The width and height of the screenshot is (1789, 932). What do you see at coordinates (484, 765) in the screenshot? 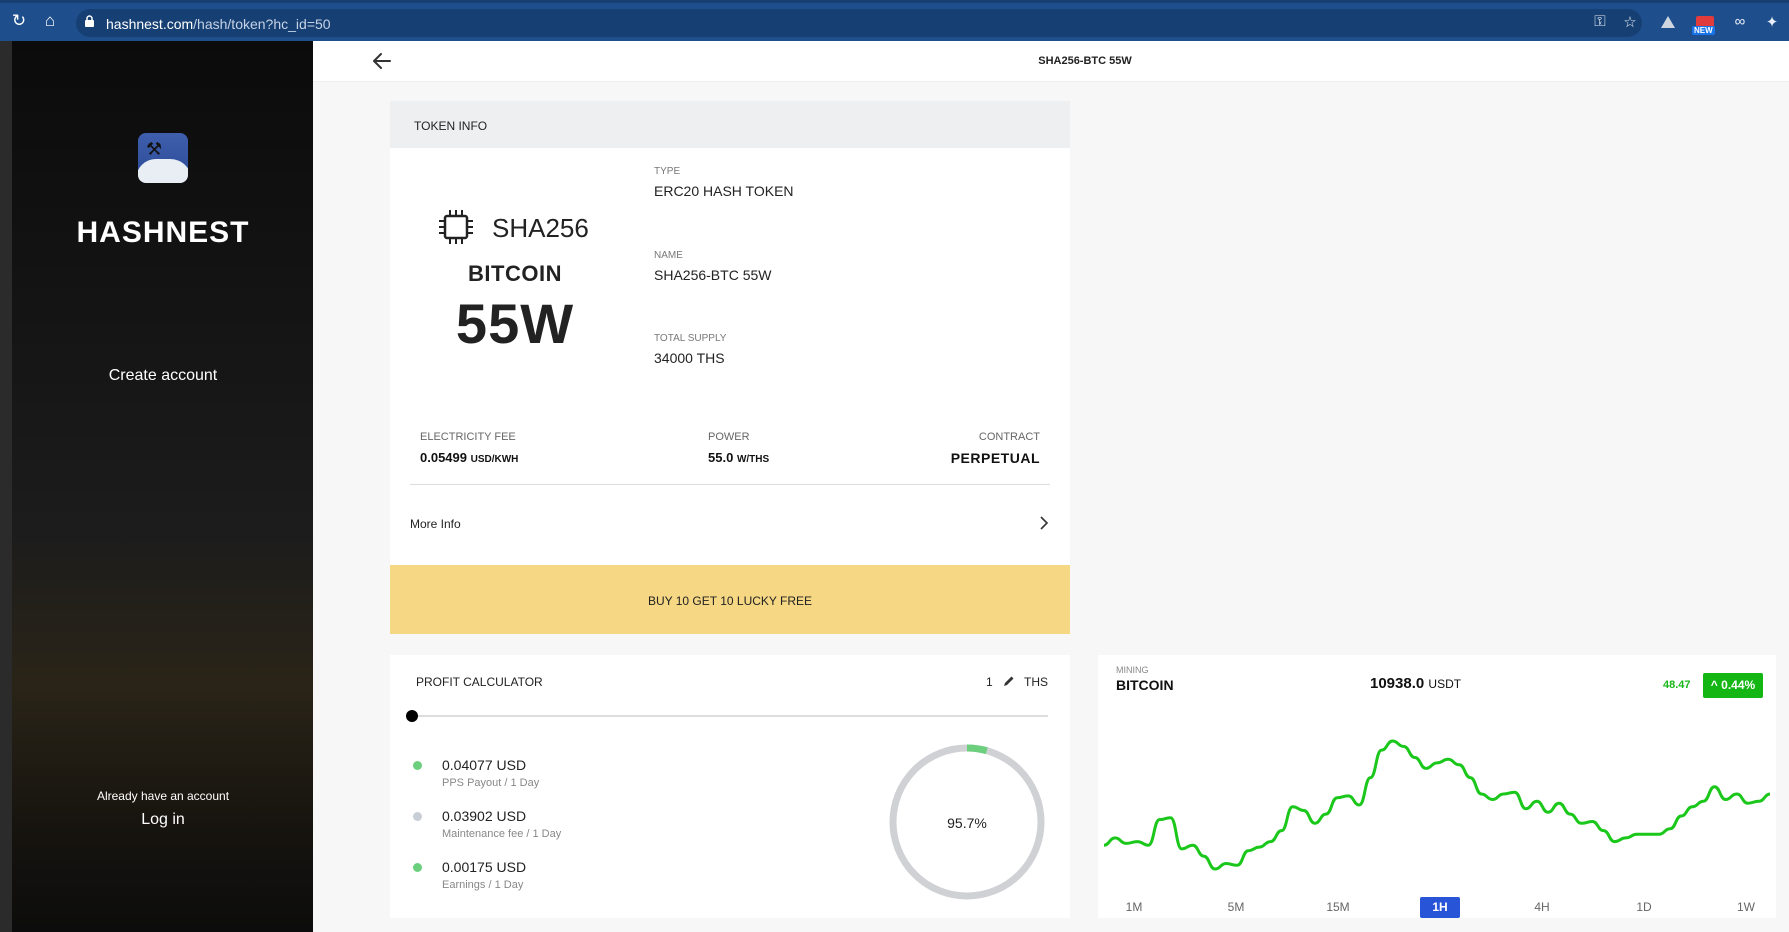
I see `pps-payout-value: 0.04077 USD` at bounding box center [484, 765].